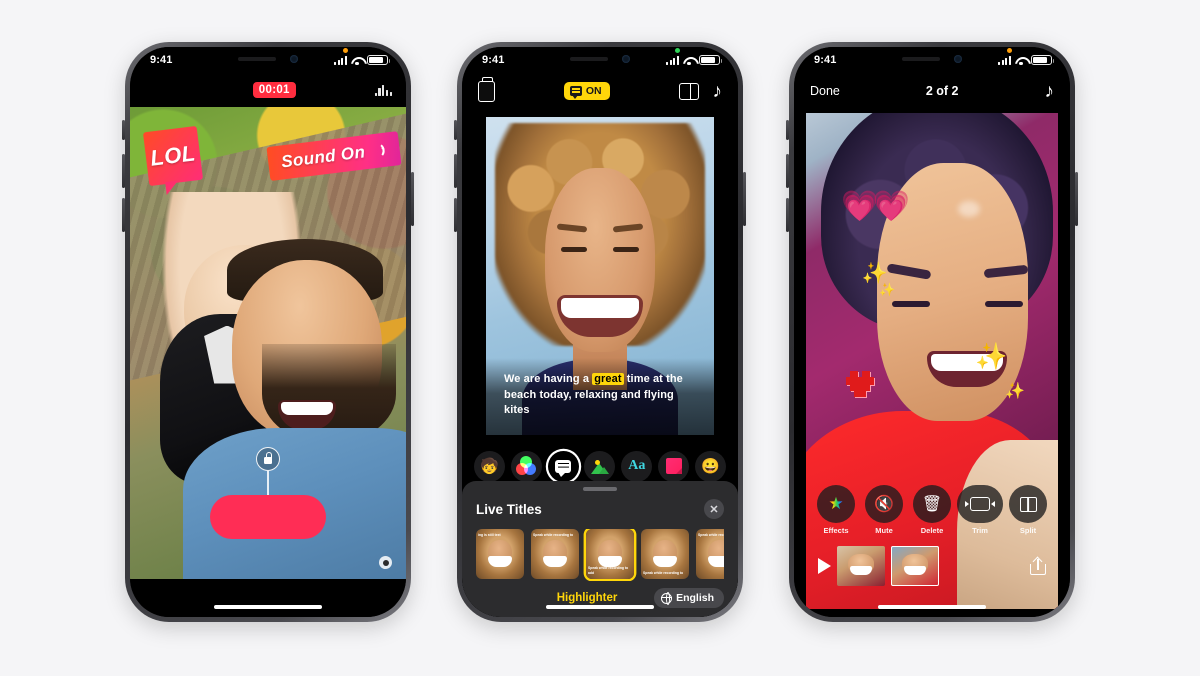 Image resolution: width=1200 pixels, height=676 pixels. I want to click on sparkle-sticker-right-small: ✨, so click(1015, 391).